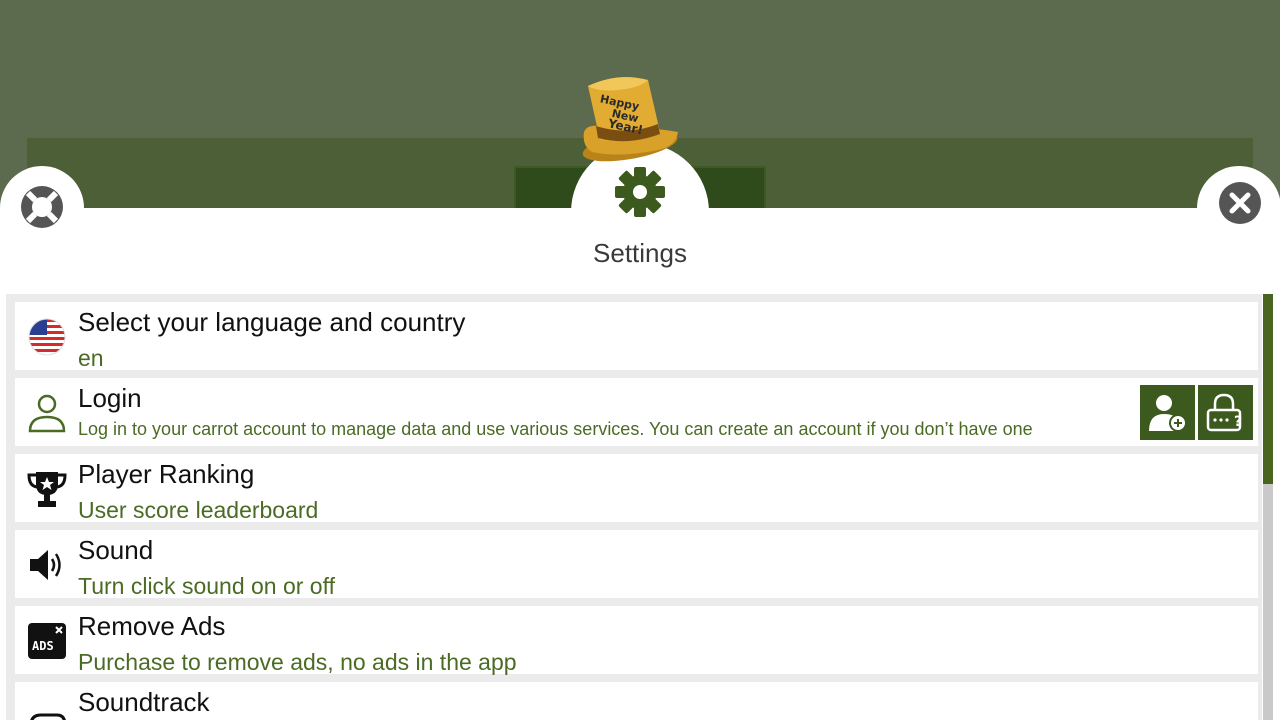 The width and height of the screenshot is (1280, 720). I want to click on setting-sound-description: Turn click sound on or off, so click(206, 586).